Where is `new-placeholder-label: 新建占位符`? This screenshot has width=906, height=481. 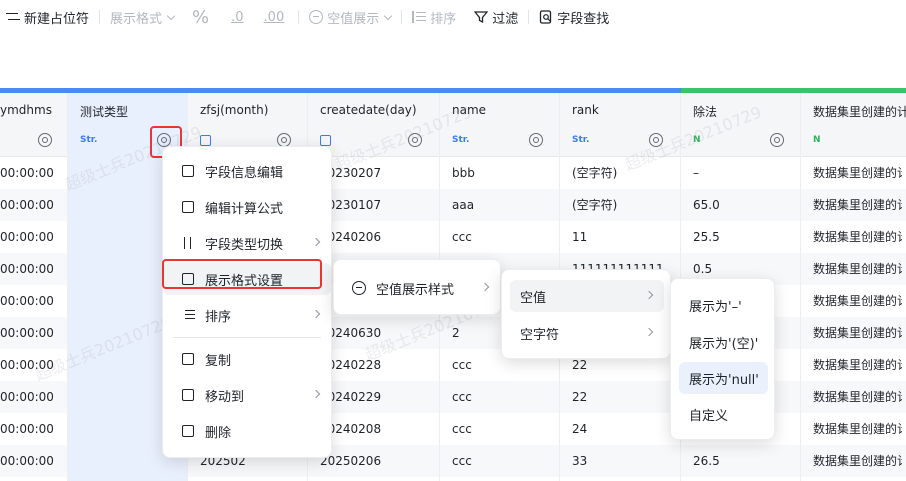
new-placeholder-label: 新建占位符 is located at coordinates (57, 19).